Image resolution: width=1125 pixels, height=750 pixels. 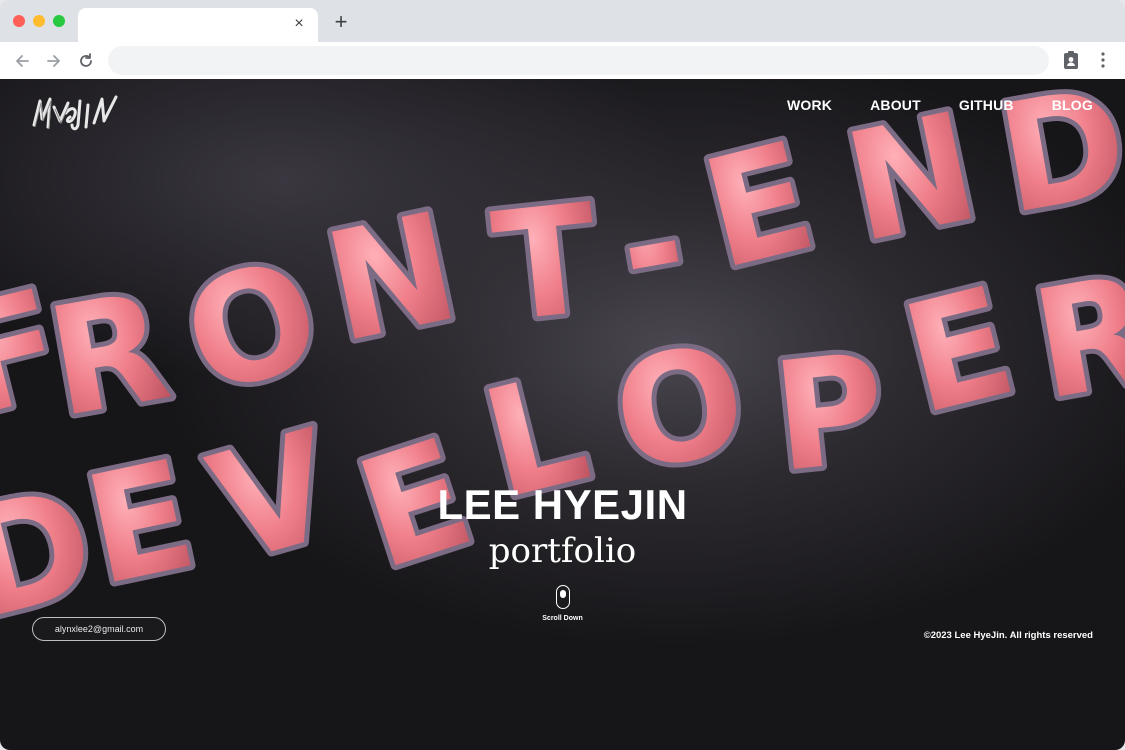 What do you see at coordinates (392, 278) in the screenshot?
I see `letter-n: N` at bounding box center [392, 278].